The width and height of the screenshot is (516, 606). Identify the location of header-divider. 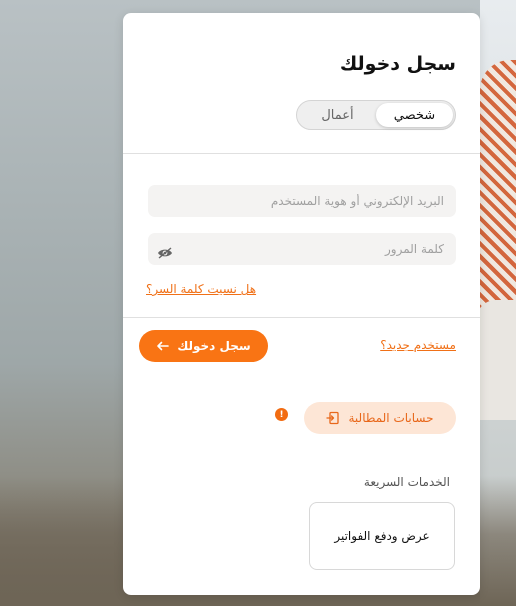
(301, 153).